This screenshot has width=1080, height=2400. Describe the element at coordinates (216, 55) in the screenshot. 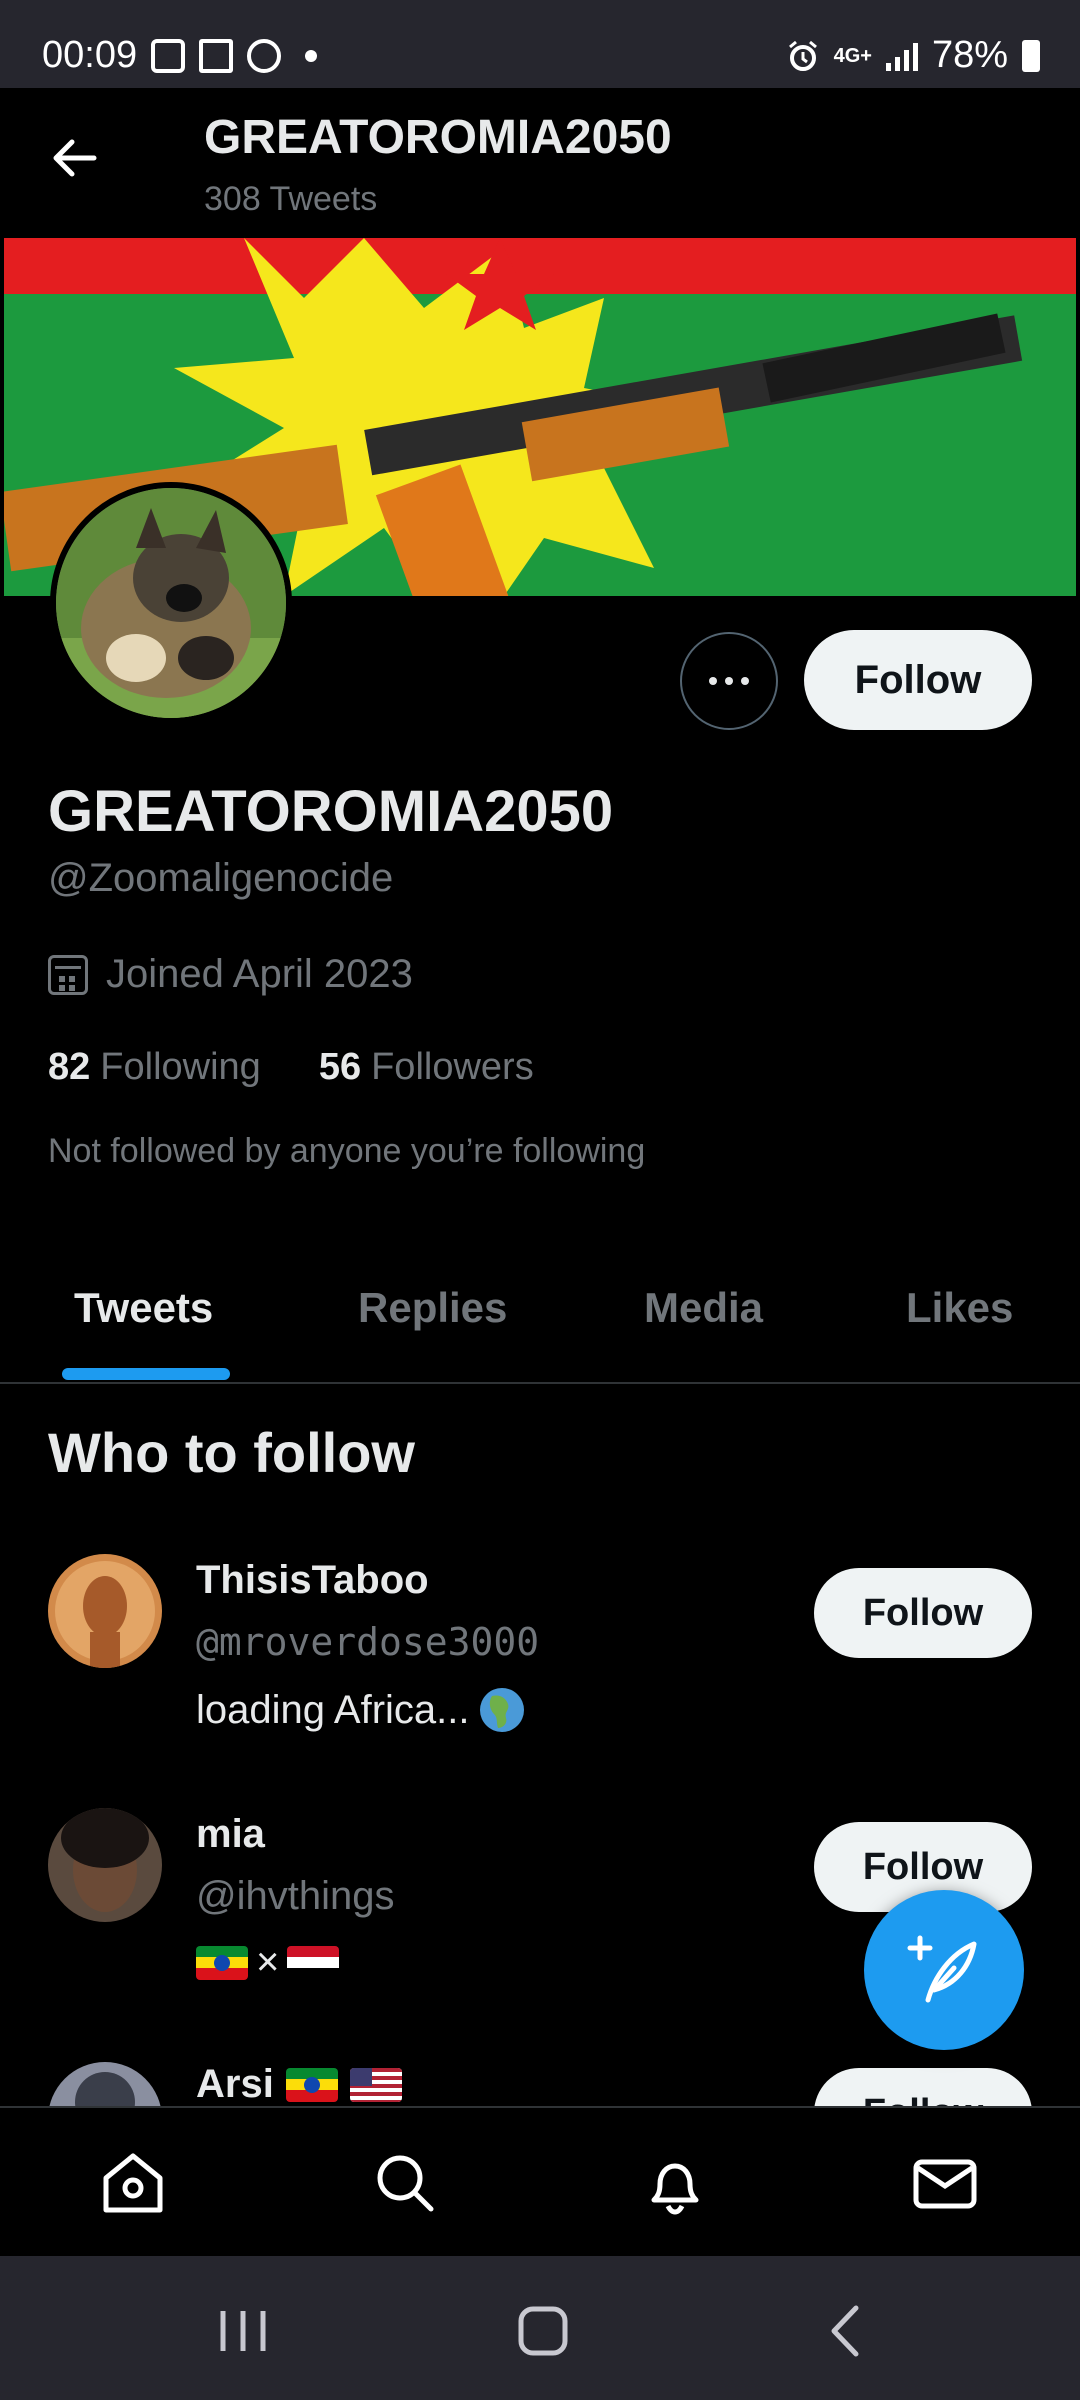

I see `gmail-notification-icon` at that location.